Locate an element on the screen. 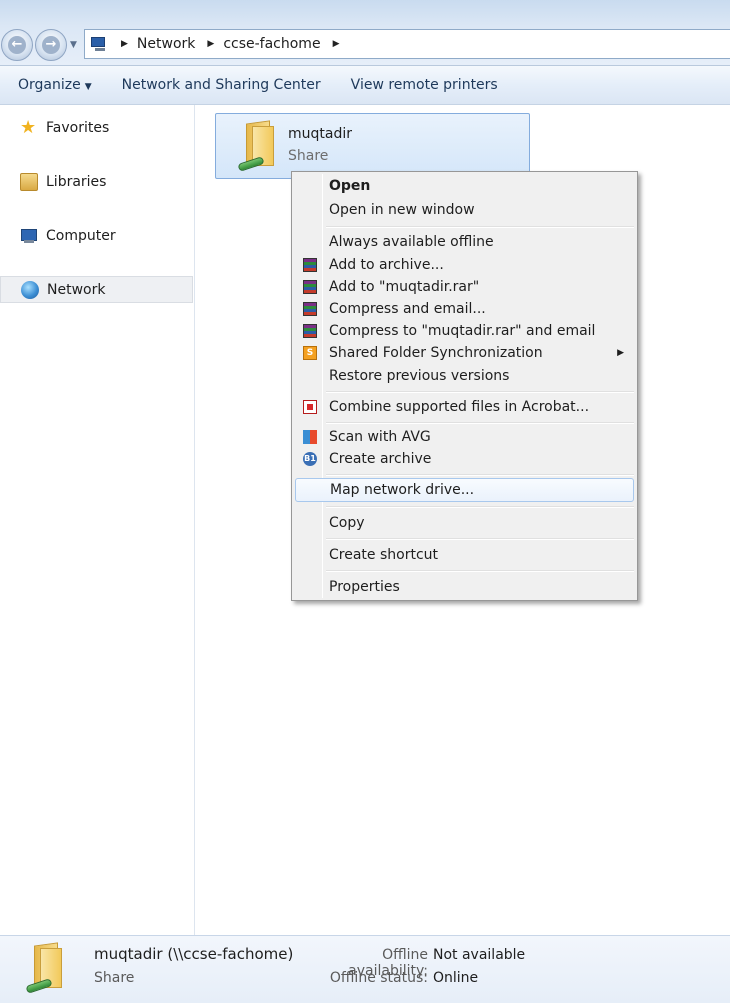 The width and height of the screenshot is (730, 1003). back-button: ← is located at coordinates (17, 45).